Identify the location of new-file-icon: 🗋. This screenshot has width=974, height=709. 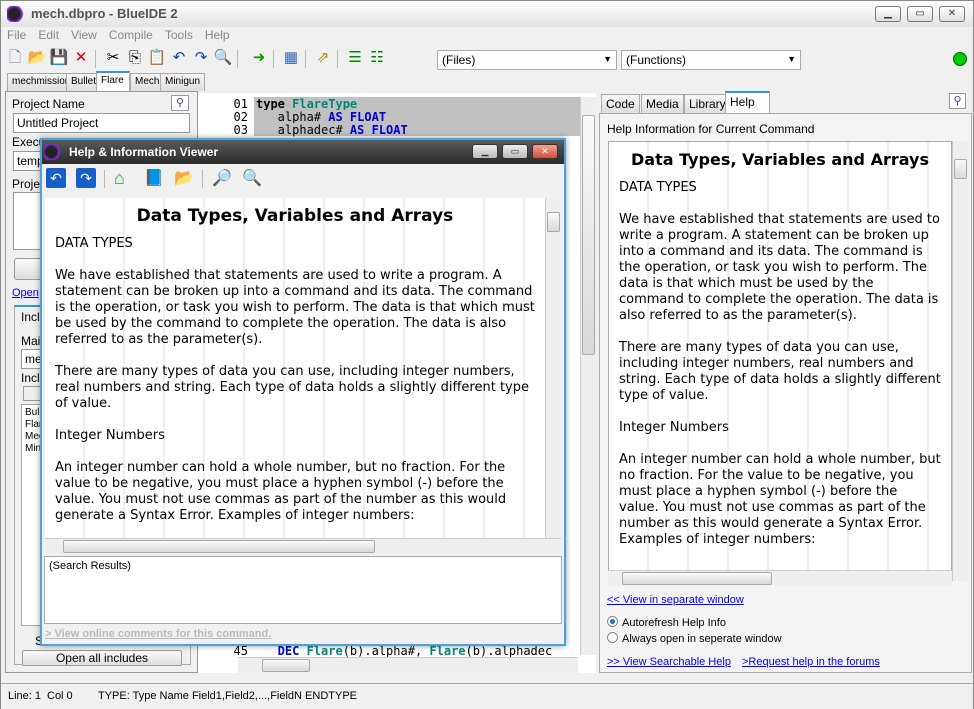
(15, 58).